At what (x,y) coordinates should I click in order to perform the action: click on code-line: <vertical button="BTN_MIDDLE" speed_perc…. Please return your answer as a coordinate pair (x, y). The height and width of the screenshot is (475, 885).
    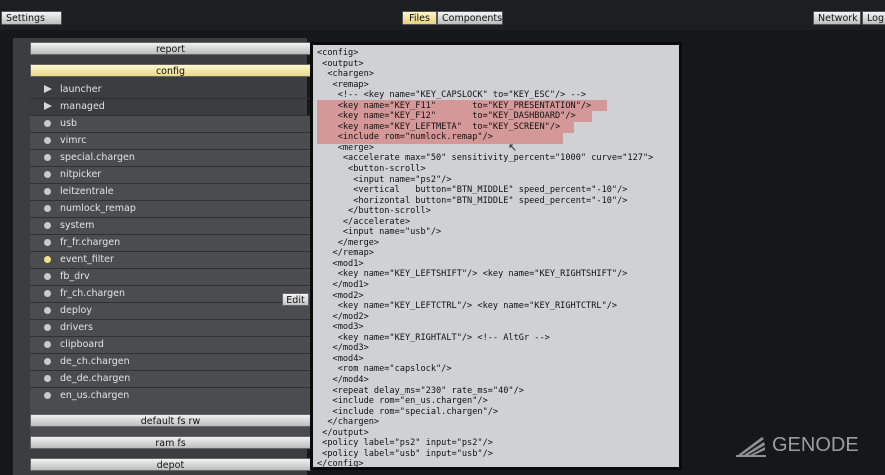
    Looking at the image, I should click on (472, 190).